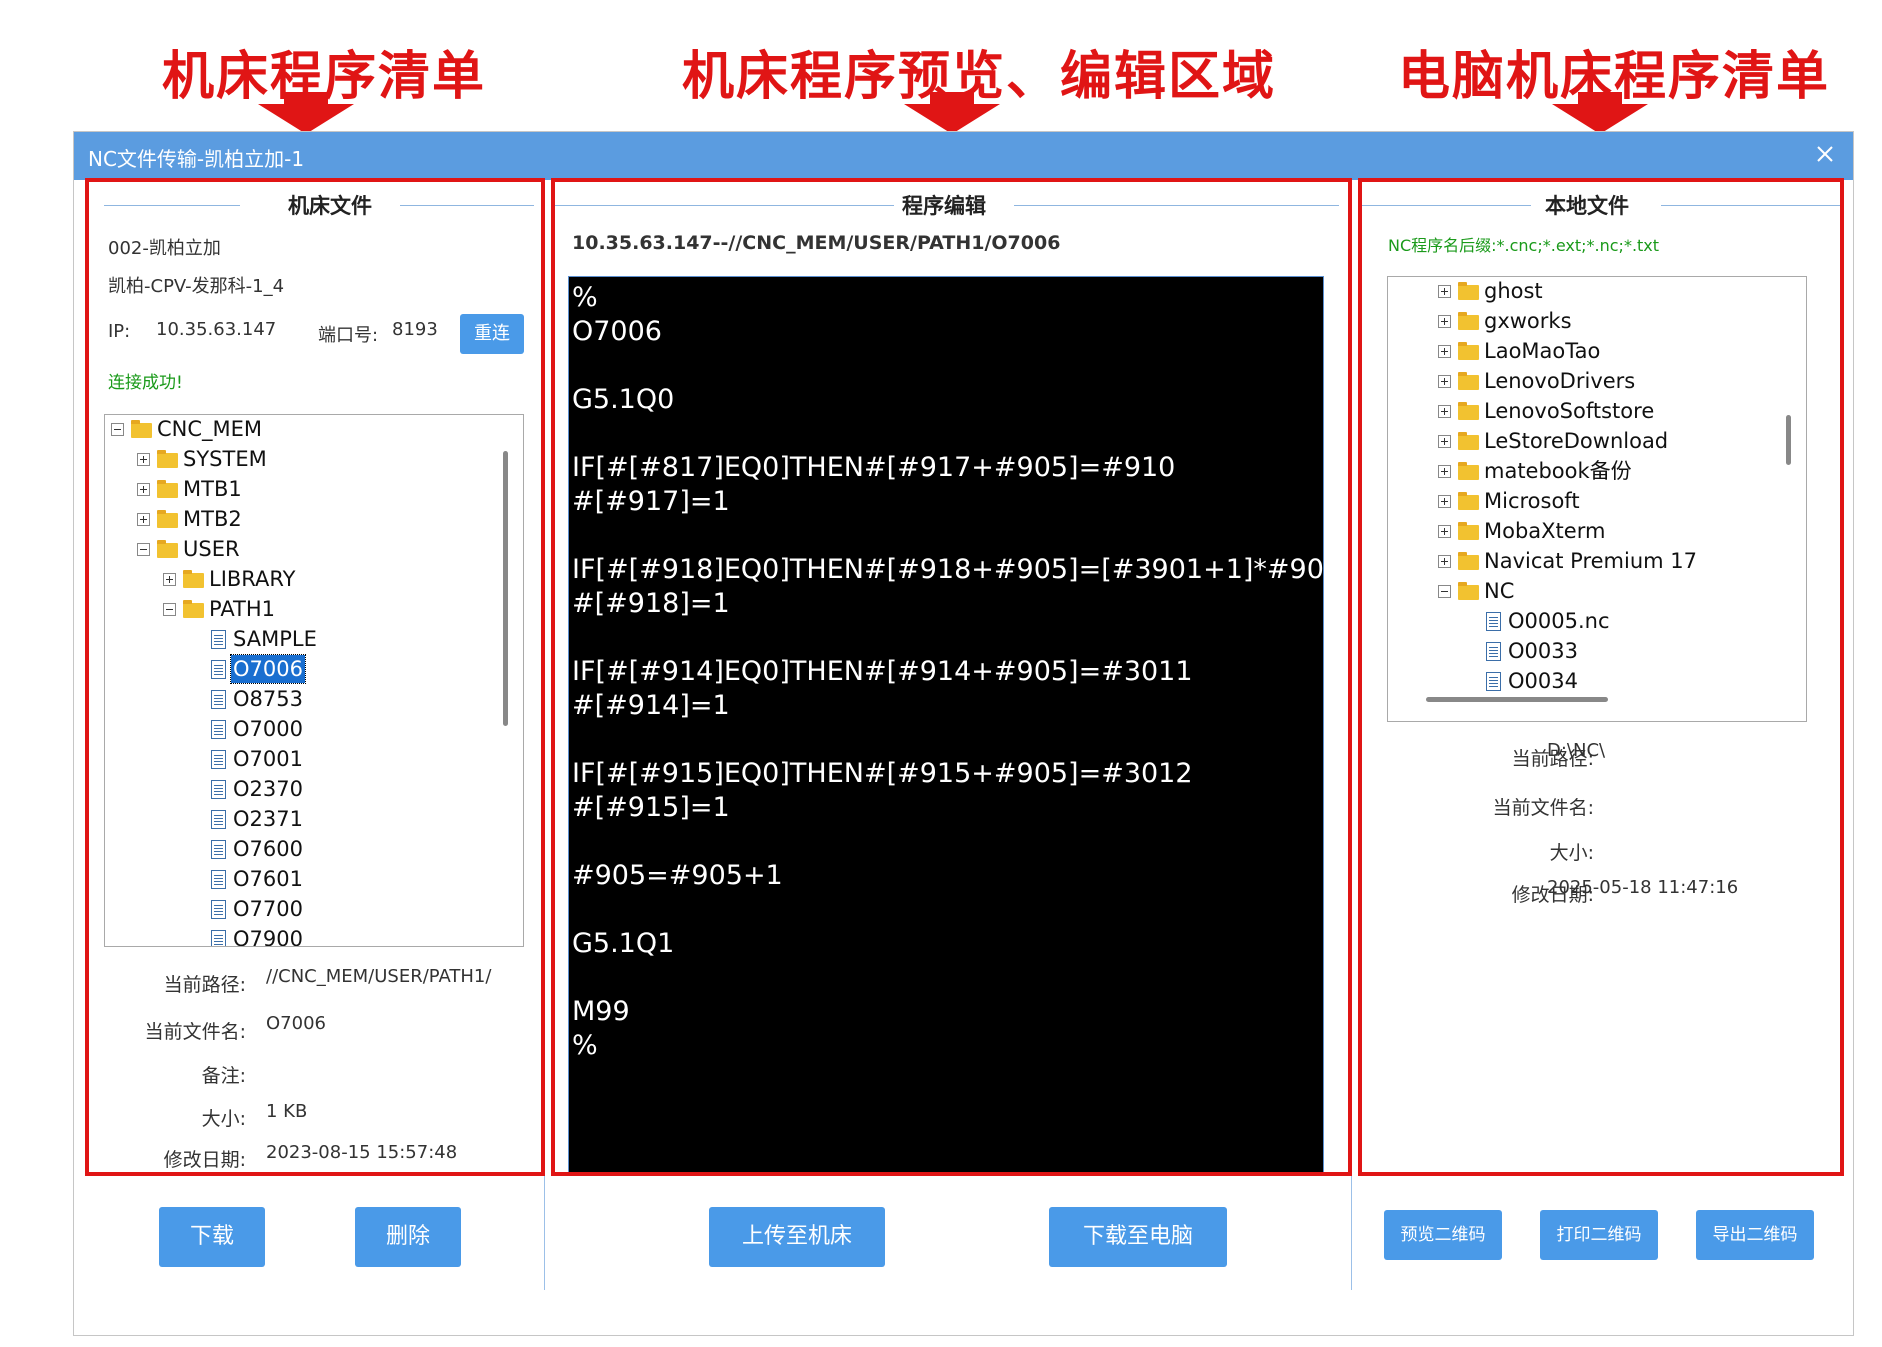  Describe the element at coordinates (946, 706) in the screenshot. I see `code-line: #[#914]=1` at that location.